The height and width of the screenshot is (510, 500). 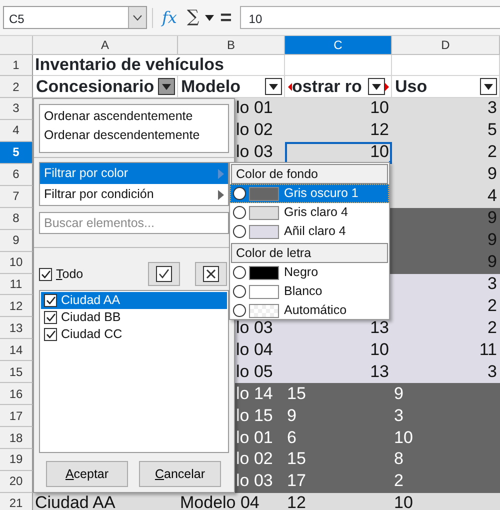 What do you see at coordinates (16, 501) in the screenshot?
I see `row-header: 21` at bounding box center [16, 501].